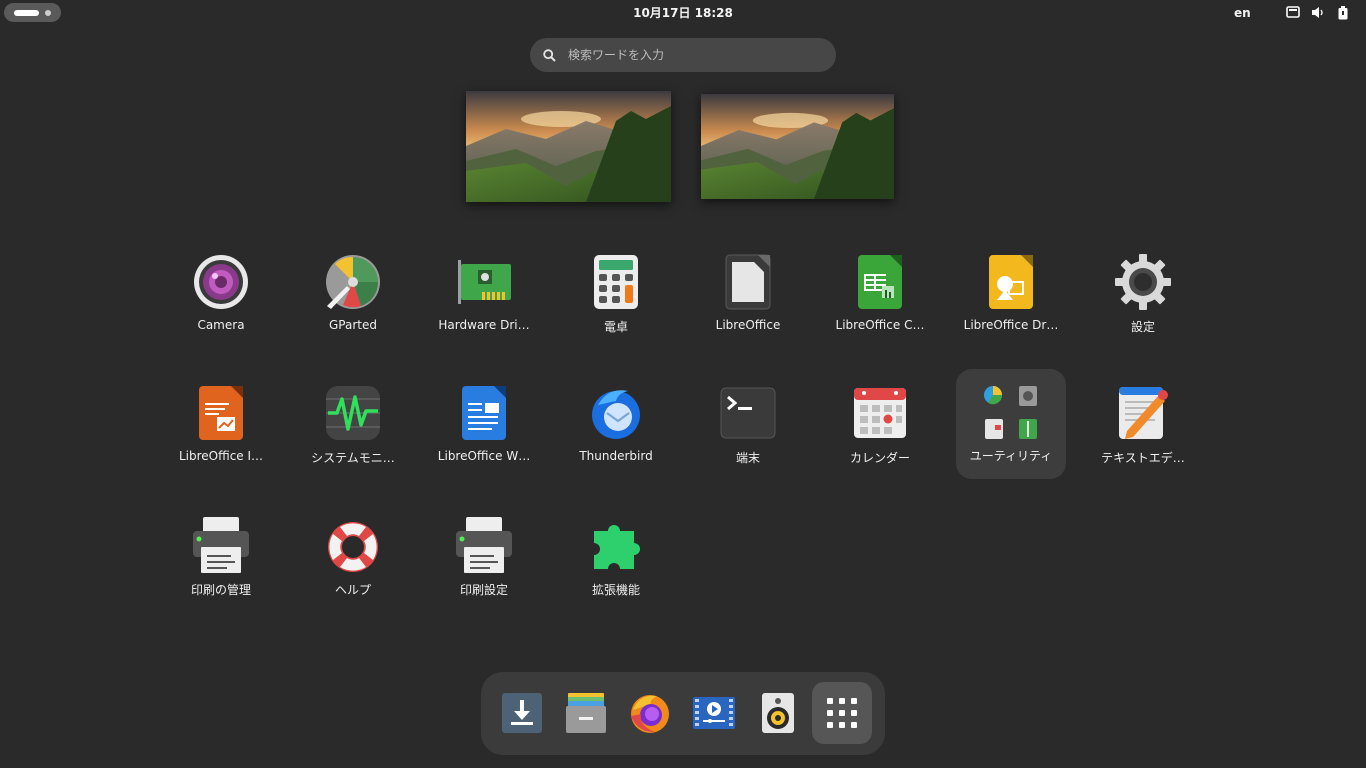 The width and height of the screenshot is (1366, 768). What do you see at coordinates (353, 547) in the screenshot?
I see `help-lifebuoy-icon` at bounding box center [353, 547].